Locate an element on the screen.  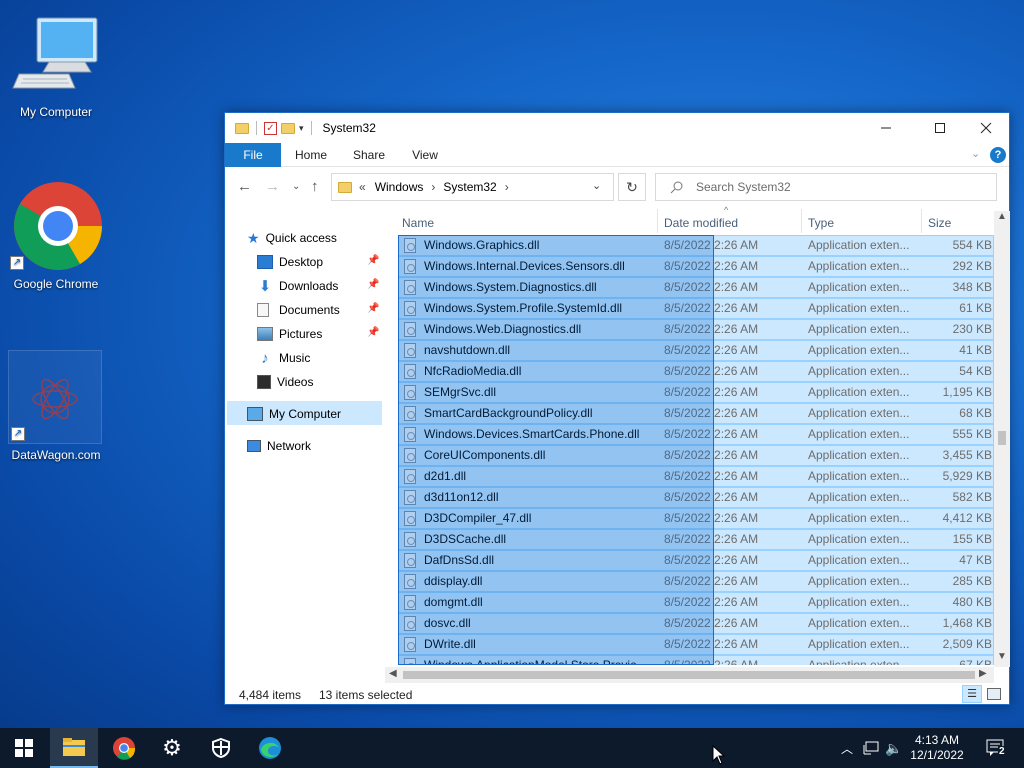
column-header-date-modified: Date modified is located at coordinates (732, 223).